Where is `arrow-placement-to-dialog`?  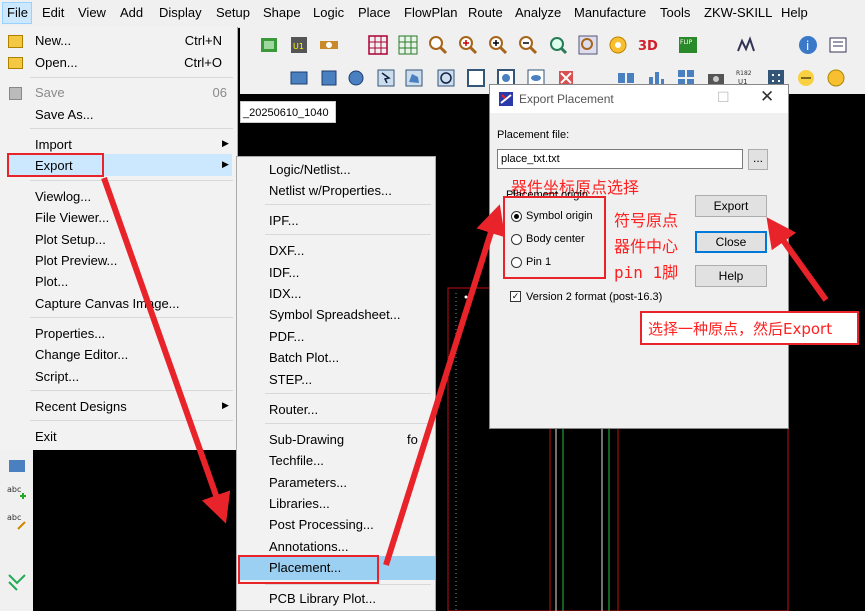
arrow-placement-to-dialog is located at coordinates (444, 385).